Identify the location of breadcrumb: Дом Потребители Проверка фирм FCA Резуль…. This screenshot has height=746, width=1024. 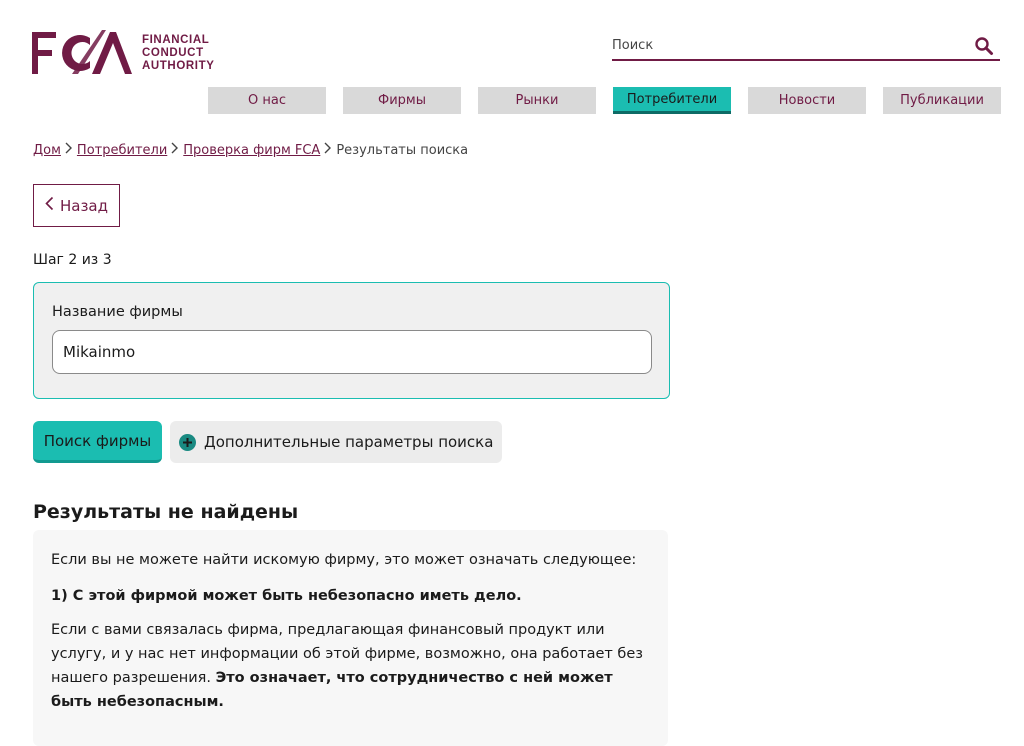
(250, 150).